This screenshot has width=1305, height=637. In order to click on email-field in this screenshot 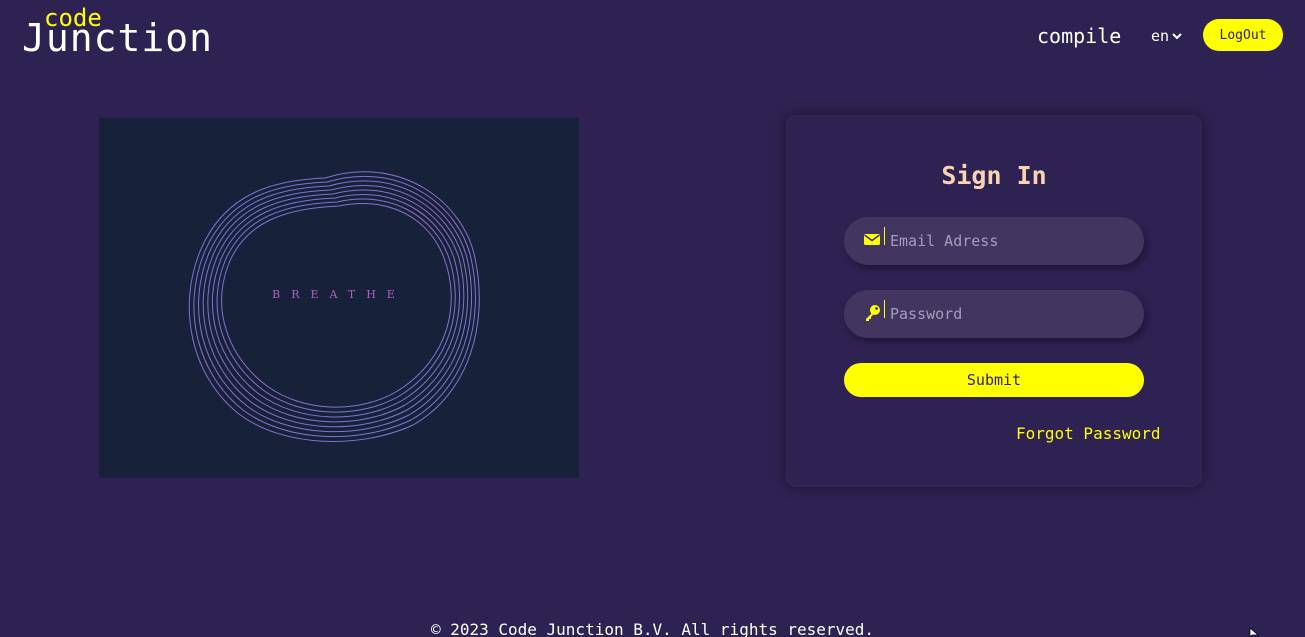, I will do `click(994, 241)`.